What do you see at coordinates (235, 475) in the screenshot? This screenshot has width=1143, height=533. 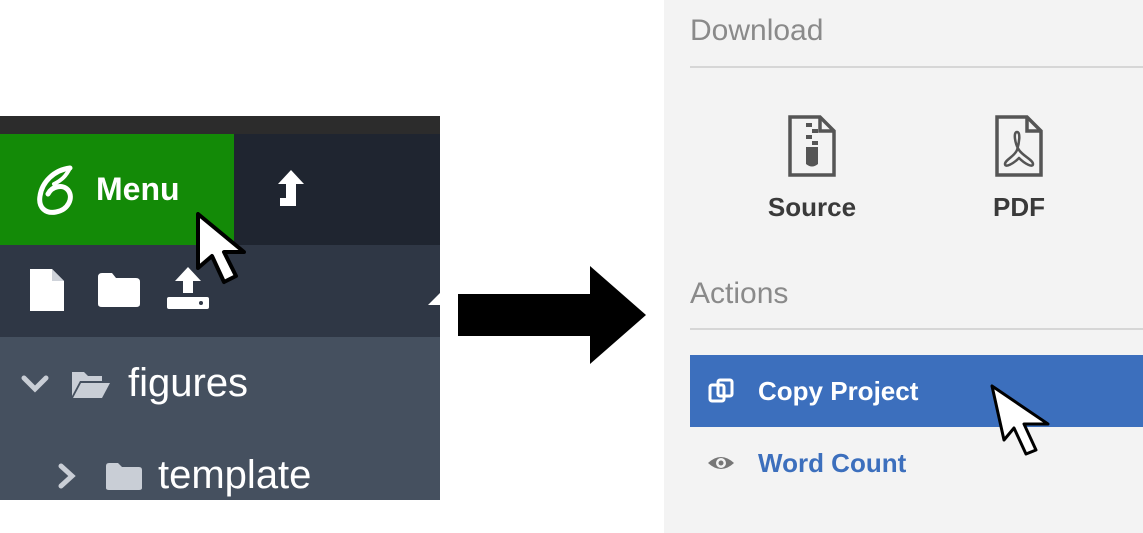 I see `tree-label: template` at bounding box center [235, 475].